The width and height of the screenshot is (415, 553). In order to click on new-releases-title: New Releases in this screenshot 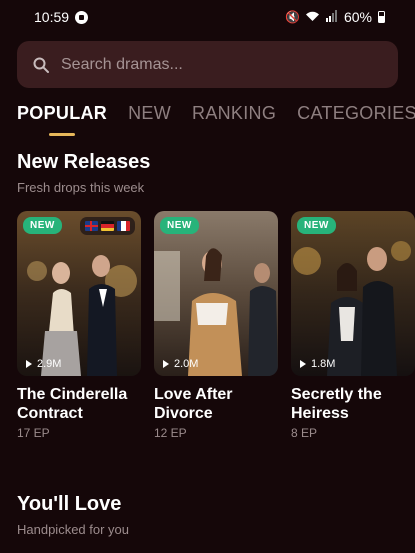, I will do `click(84, 162)`.